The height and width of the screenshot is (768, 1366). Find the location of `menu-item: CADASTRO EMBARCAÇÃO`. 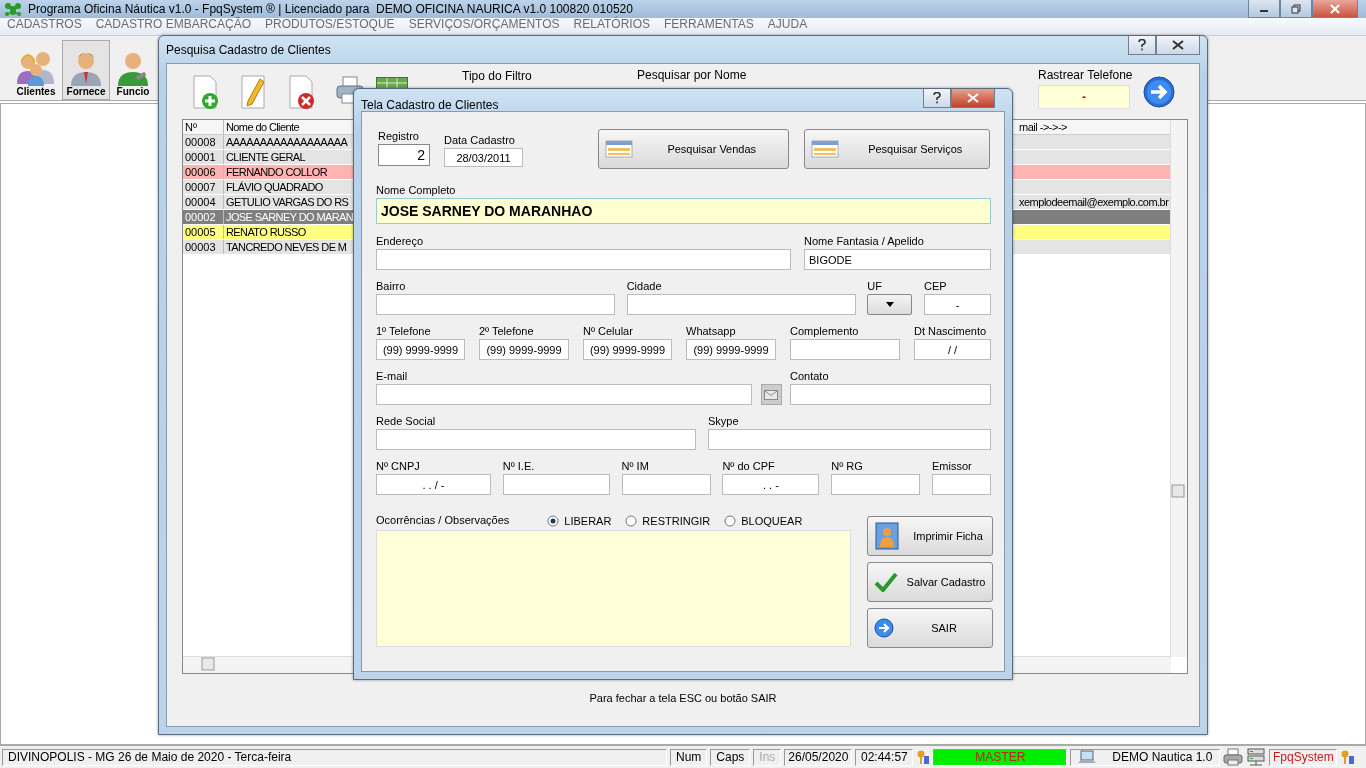

menu-item: CADASTRO EMBARCAÇÃO is located at coordinates (173, 24).